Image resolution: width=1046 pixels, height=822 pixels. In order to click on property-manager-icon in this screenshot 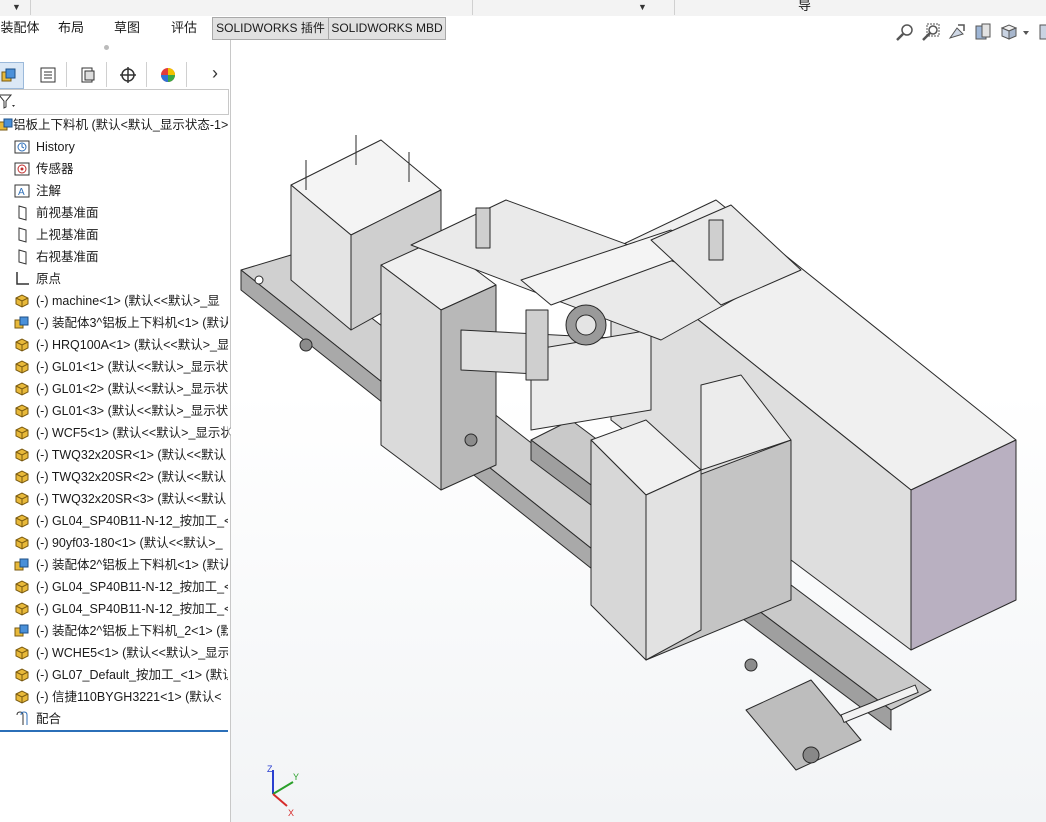, I will do `click(48, 74)`.